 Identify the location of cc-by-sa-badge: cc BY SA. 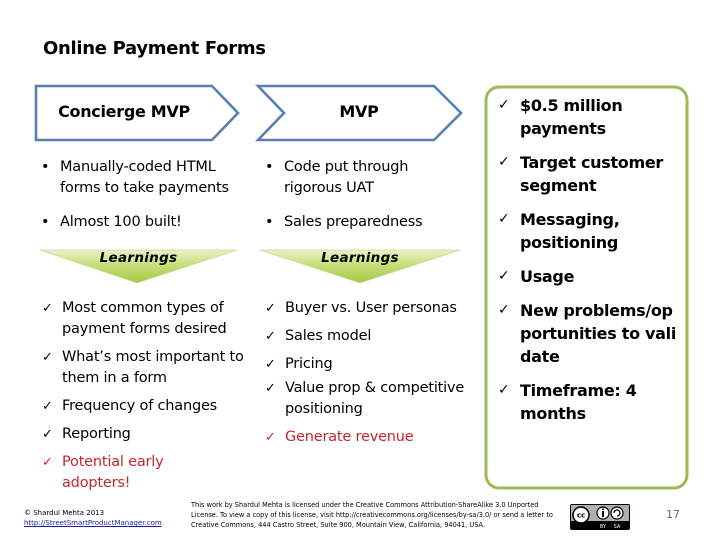
(600, 517).